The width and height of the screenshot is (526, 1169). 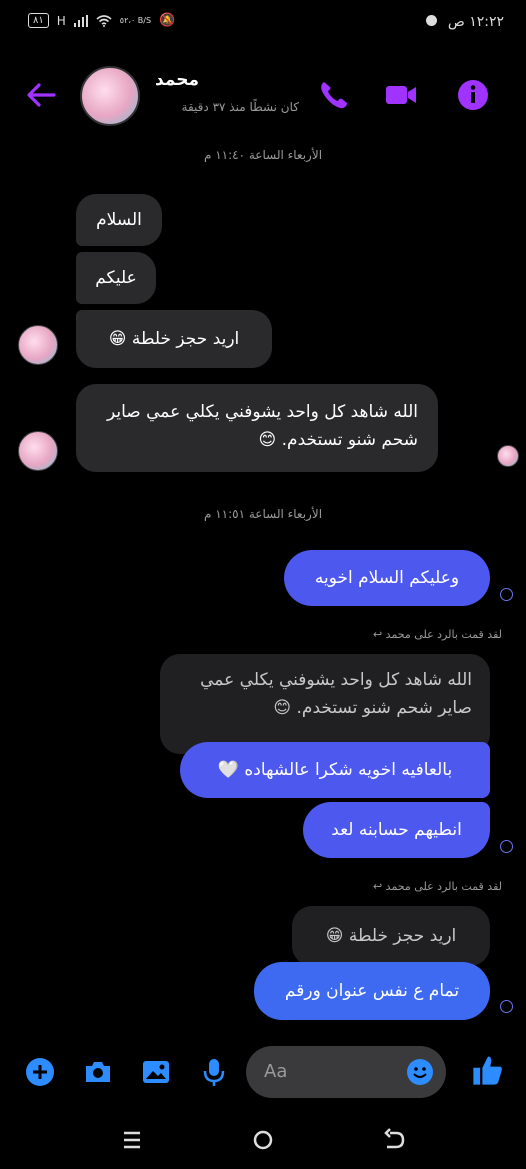 I want to click on contact-name: محمد, so click(x=177, y=80).